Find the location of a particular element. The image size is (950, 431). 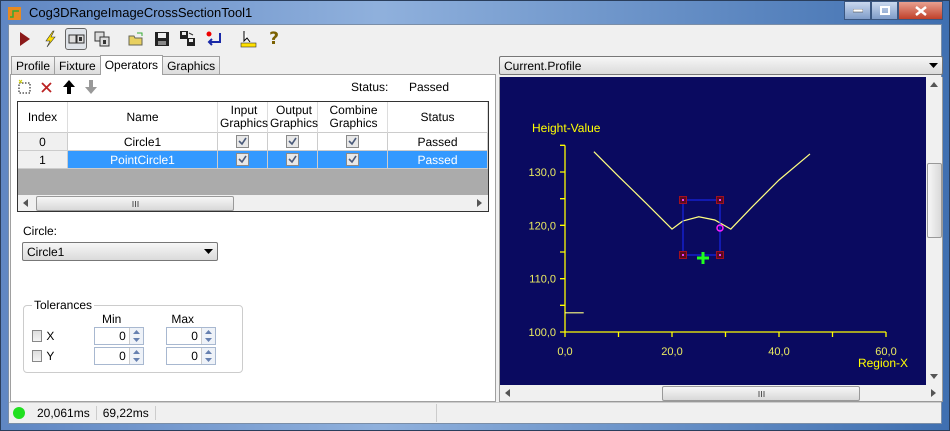

column-header: Output Graphics is located at coordinates (293, 117).